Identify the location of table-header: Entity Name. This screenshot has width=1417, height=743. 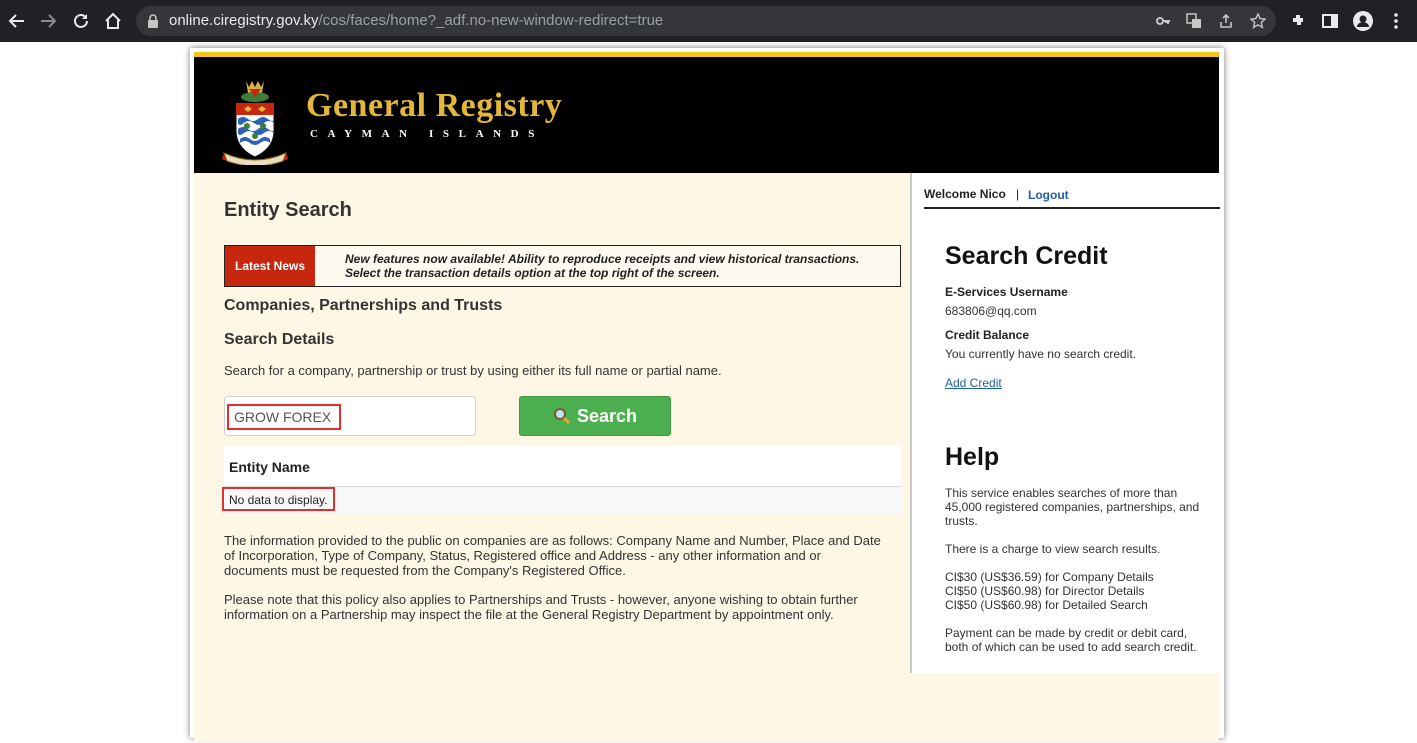
(562, 466).